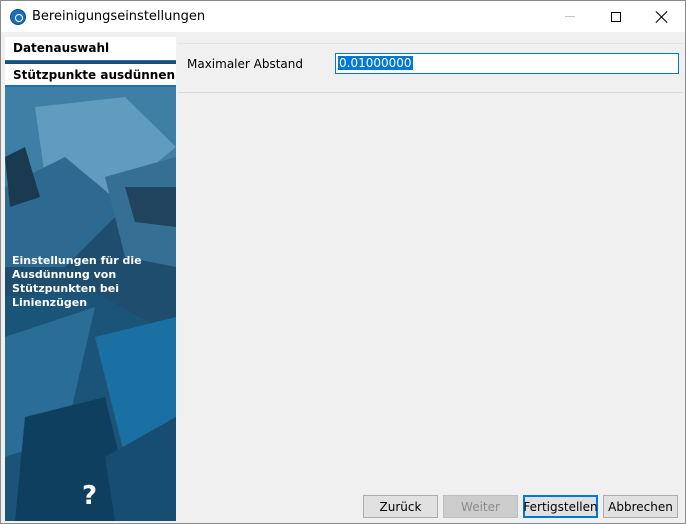  I want to click on maximize-icon, so click(616, 16).